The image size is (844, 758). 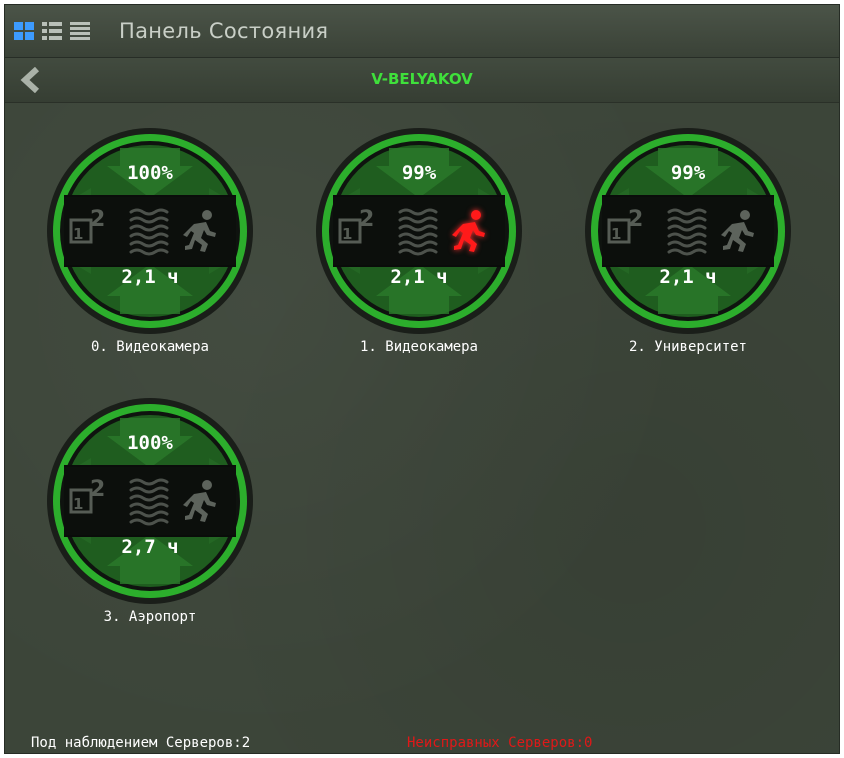 What do you see at coordinates (141, 743) in the screenshot?
I see `monitored-servers-count: Под наблюдением Серверов:2` at bounding box center [141, 743].